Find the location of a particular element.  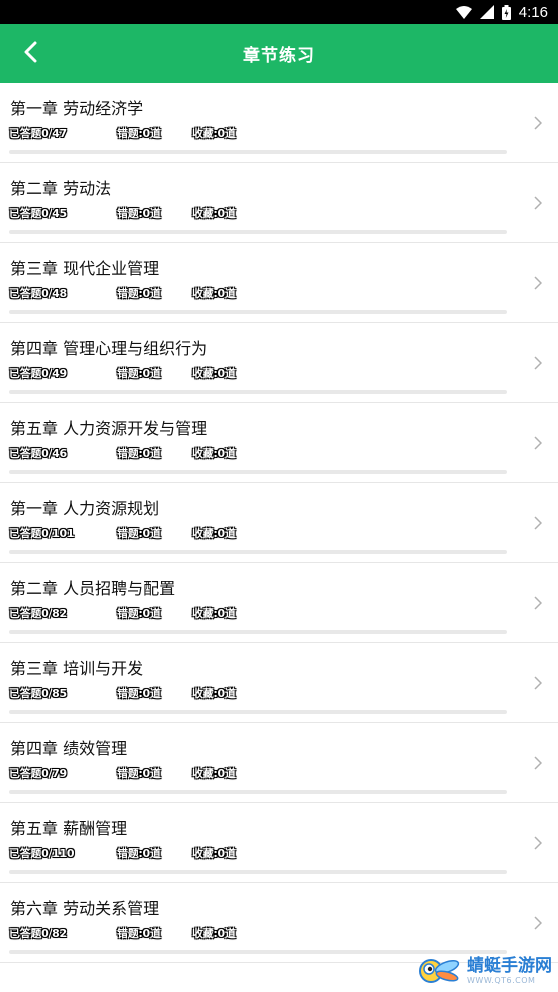

chevron-left-icon is located at coordinates (30, 54).